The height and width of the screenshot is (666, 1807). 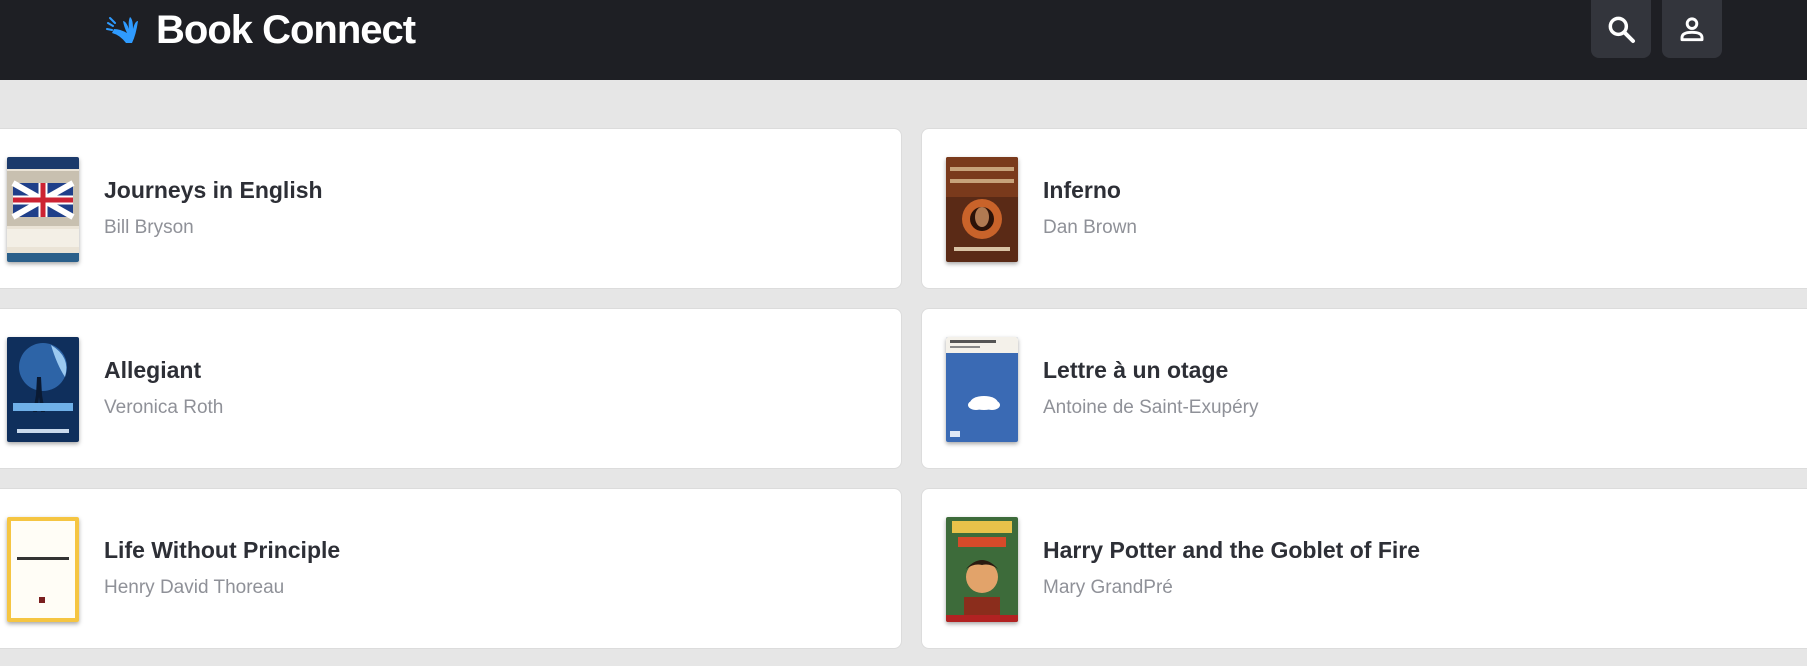 What do you see at coordinates (1090, 227) in the screenshot?
I see `book-author: Dan Brown` at bounding box center [1090, 227].